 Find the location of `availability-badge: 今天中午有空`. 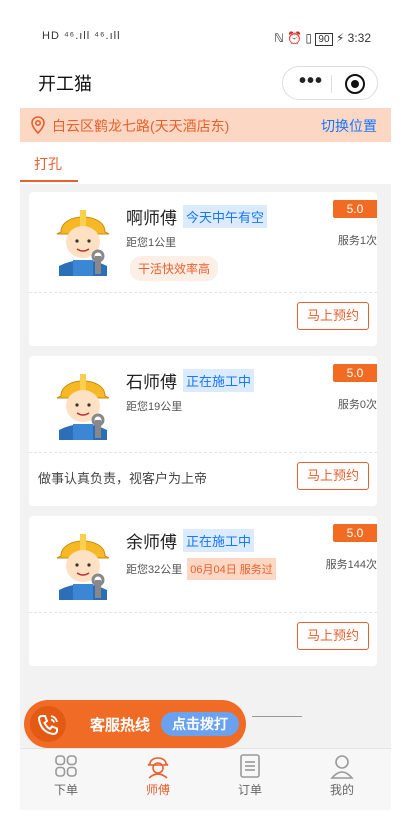

availability-badge: 今天中午有空 is located at coordinates (225, 216).